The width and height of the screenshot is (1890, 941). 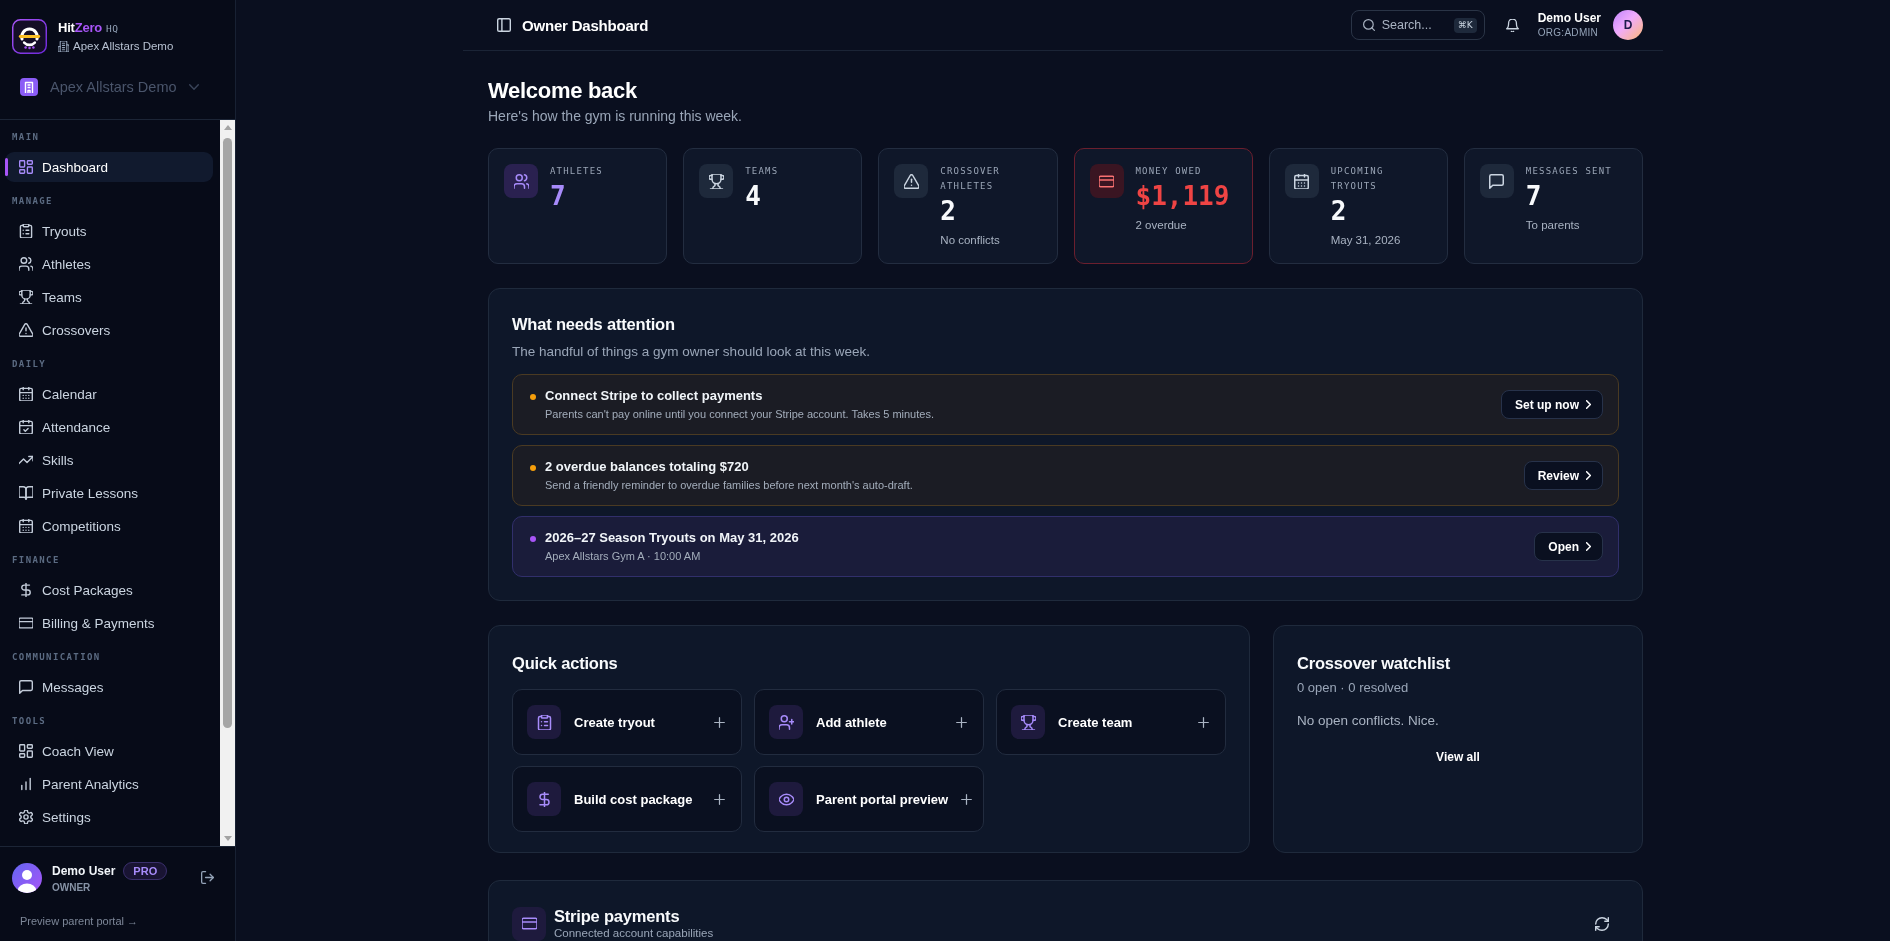 What do you see at coordinates (109, 687) in the screenshot?
I see `nav-item: Messages` at bounding box center [109, 687].